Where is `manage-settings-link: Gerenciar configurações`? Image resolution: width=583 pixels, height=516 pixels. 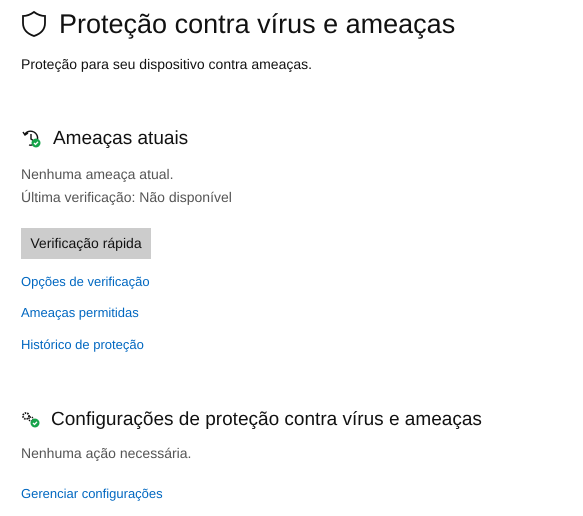 manage-settings-link: Gerenciar configurações is located at coordinates (92, 493).